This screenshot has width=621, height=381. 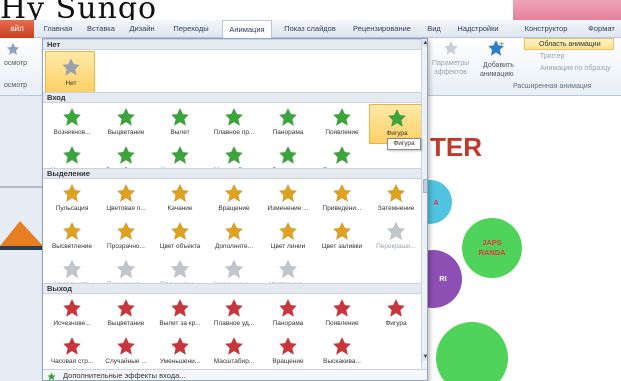 I want to click on effect-label: Фигура, so click(x=396, y=323).